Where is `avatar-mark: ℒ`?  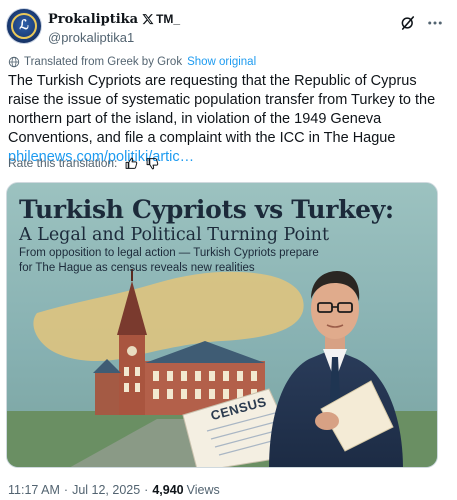
avatar-mark: ℒ is located at coordinates (24, 25).